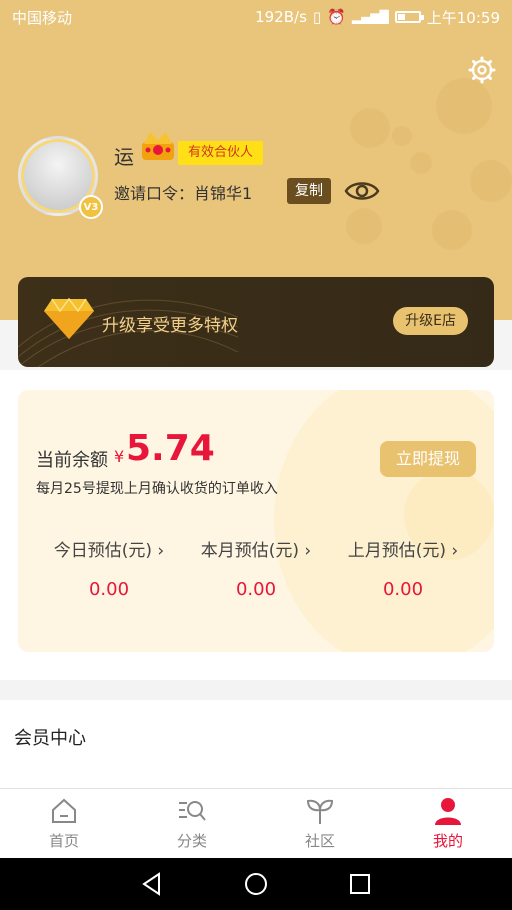 This screenshot has height=910, width=512. What do you see at coordinates (191, 841) in the screenshot?
I see `tab-label: 分类` at bounding box center [191, 841].